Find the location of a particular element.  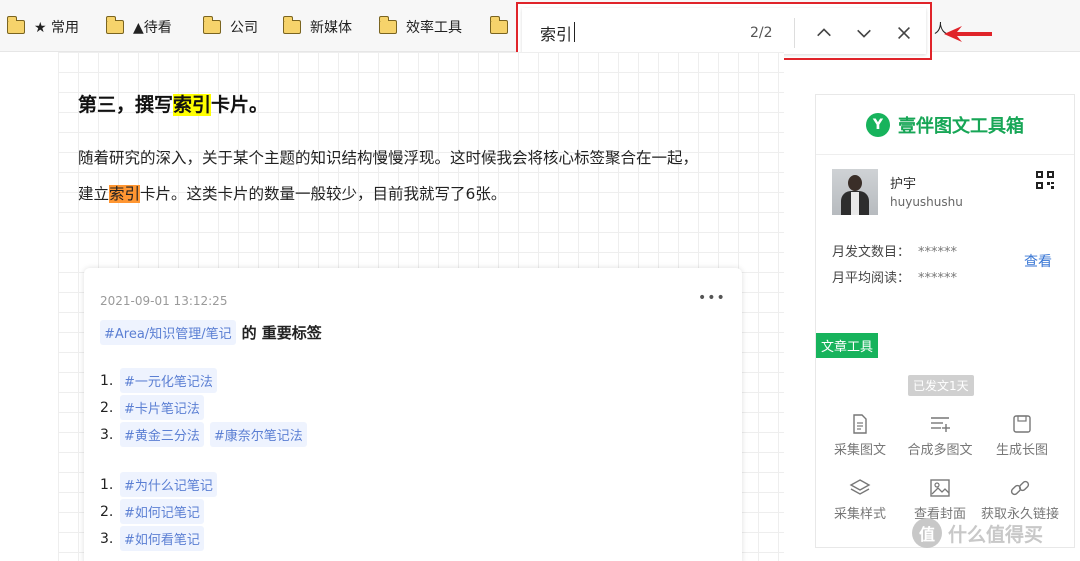

tool-label: 采集图文 is located at coordinates (859, 450).